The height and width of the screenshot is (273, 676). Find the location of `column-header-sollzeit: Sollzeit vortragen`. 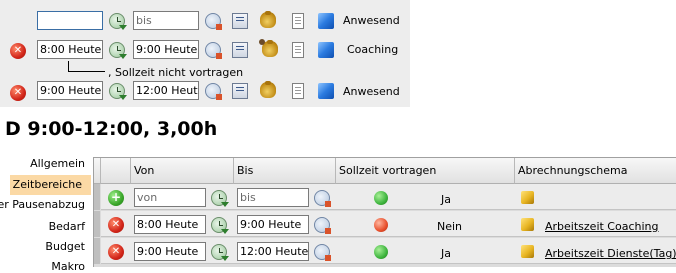

column-header-sollzeit: Sollzeit vortragen is located at coordinates (425, 171).